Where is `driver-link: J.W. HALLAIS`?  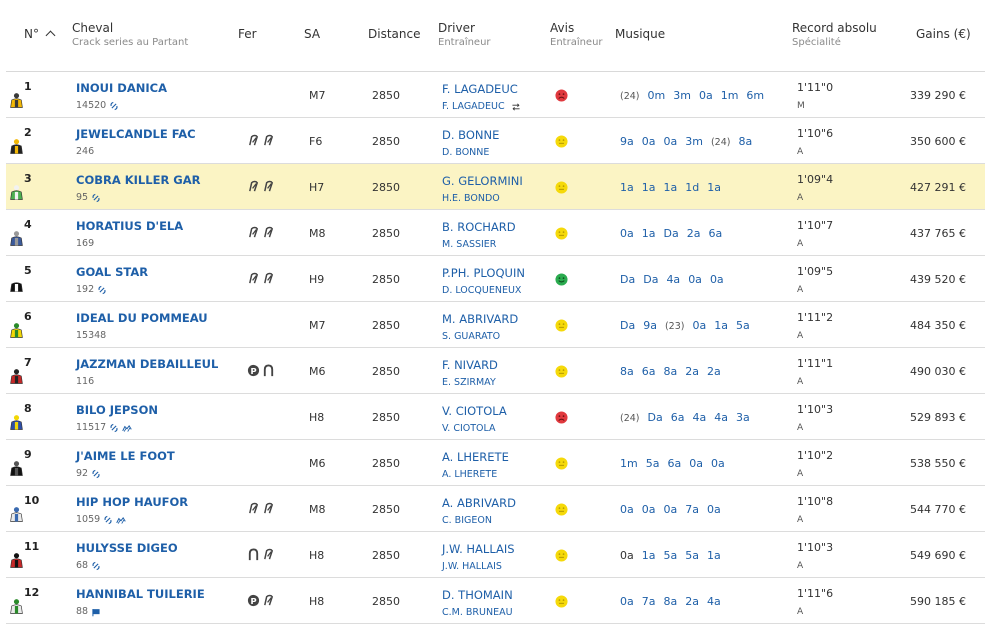
driver-link: J.W. HALLAIS is located at coordinates (478, 549).